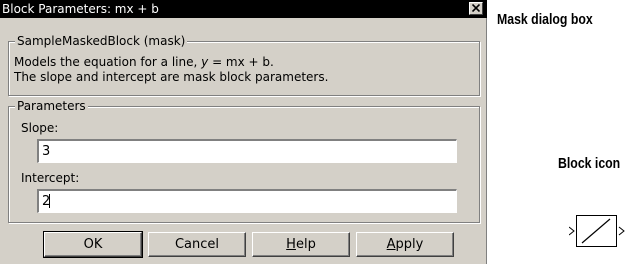 The height and width of the screenshot is (264, 634). Describe the element at coordinates (241, 62) in the screenshot. I see `equation-rest: = mx + b.` at that location.